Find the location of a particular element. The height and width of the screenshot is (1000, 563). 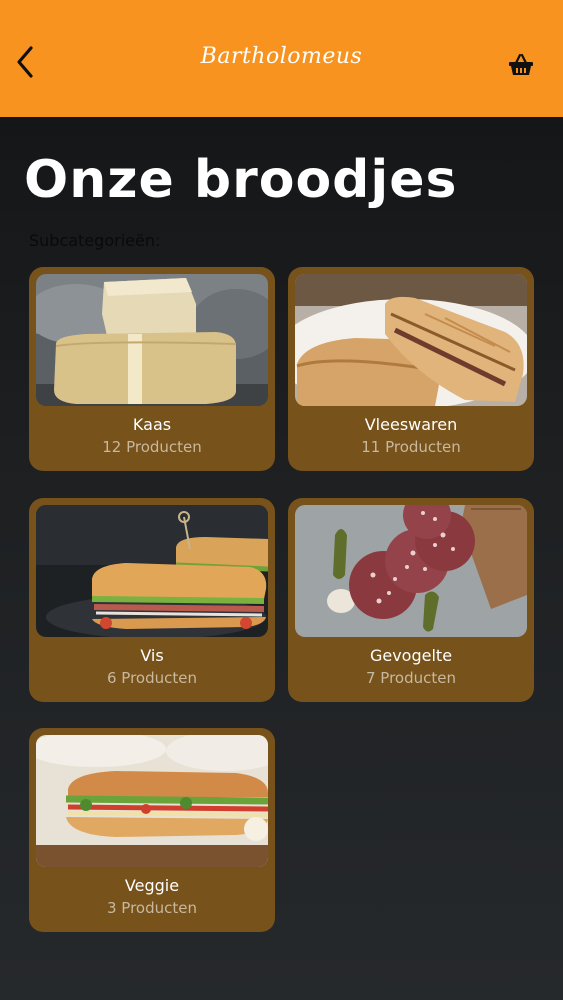

category-card-gevogelte: Gevogelte 7 Producten is located at coordinates (411, 600).